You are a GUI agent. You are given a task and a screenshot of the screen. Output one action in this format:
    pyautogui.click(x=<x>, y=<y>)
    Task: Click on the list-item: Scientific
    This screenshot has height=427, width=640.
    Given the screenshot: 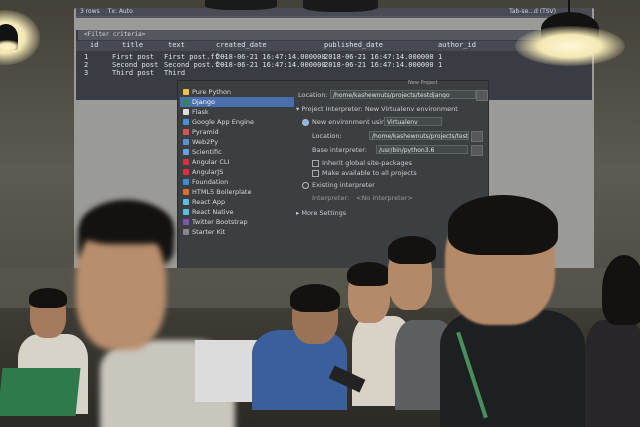 What is the action you would take?
    pyautogui.click(x=237, y=152)
    